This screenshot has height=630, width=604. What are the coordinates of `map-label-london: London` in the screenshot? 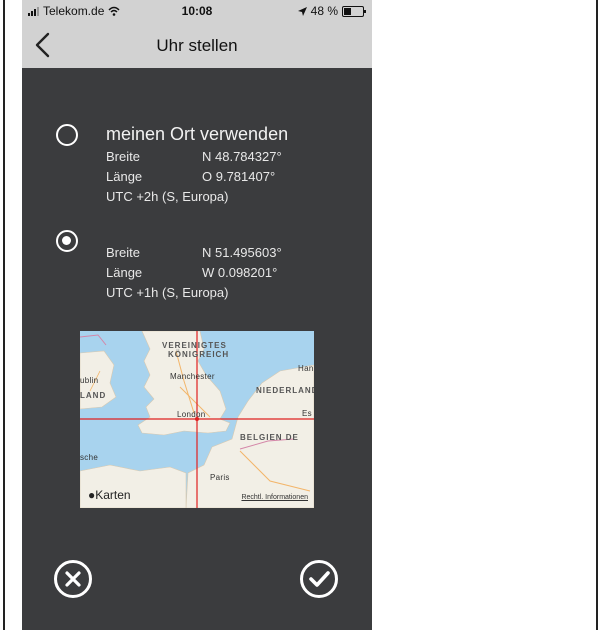 It's located at (191, 414).